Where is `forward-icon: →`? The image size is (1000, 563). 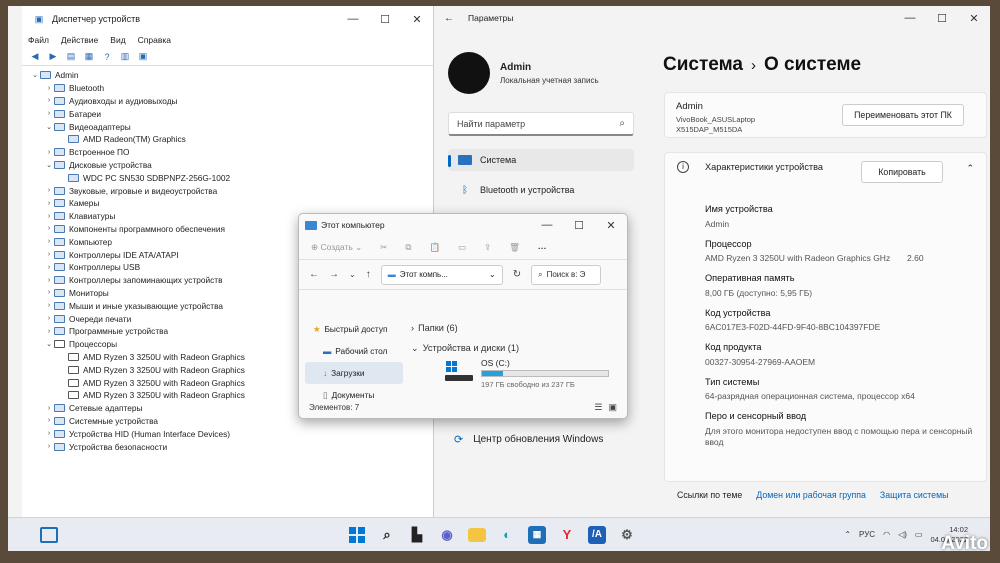
forward-icon: → is located at coordinates (334, 274).